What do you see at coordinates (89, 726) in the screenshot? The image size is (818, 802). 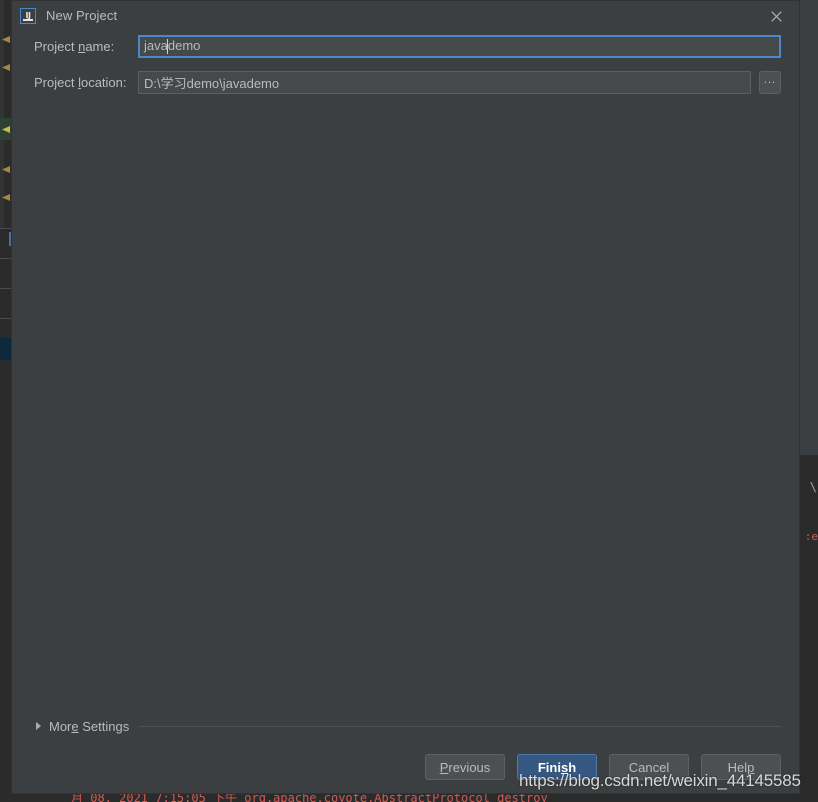 I see `more-settings-label: More Settings` at bounding box center [89, 726].